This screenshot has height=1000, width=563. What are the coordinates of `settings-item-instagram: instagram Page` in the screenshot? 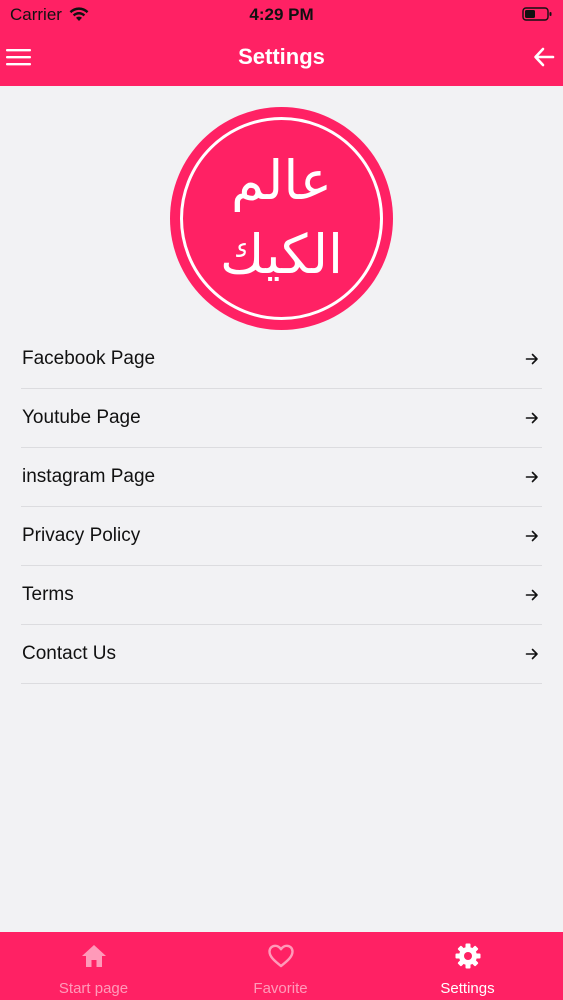 It's located at (281, 477).